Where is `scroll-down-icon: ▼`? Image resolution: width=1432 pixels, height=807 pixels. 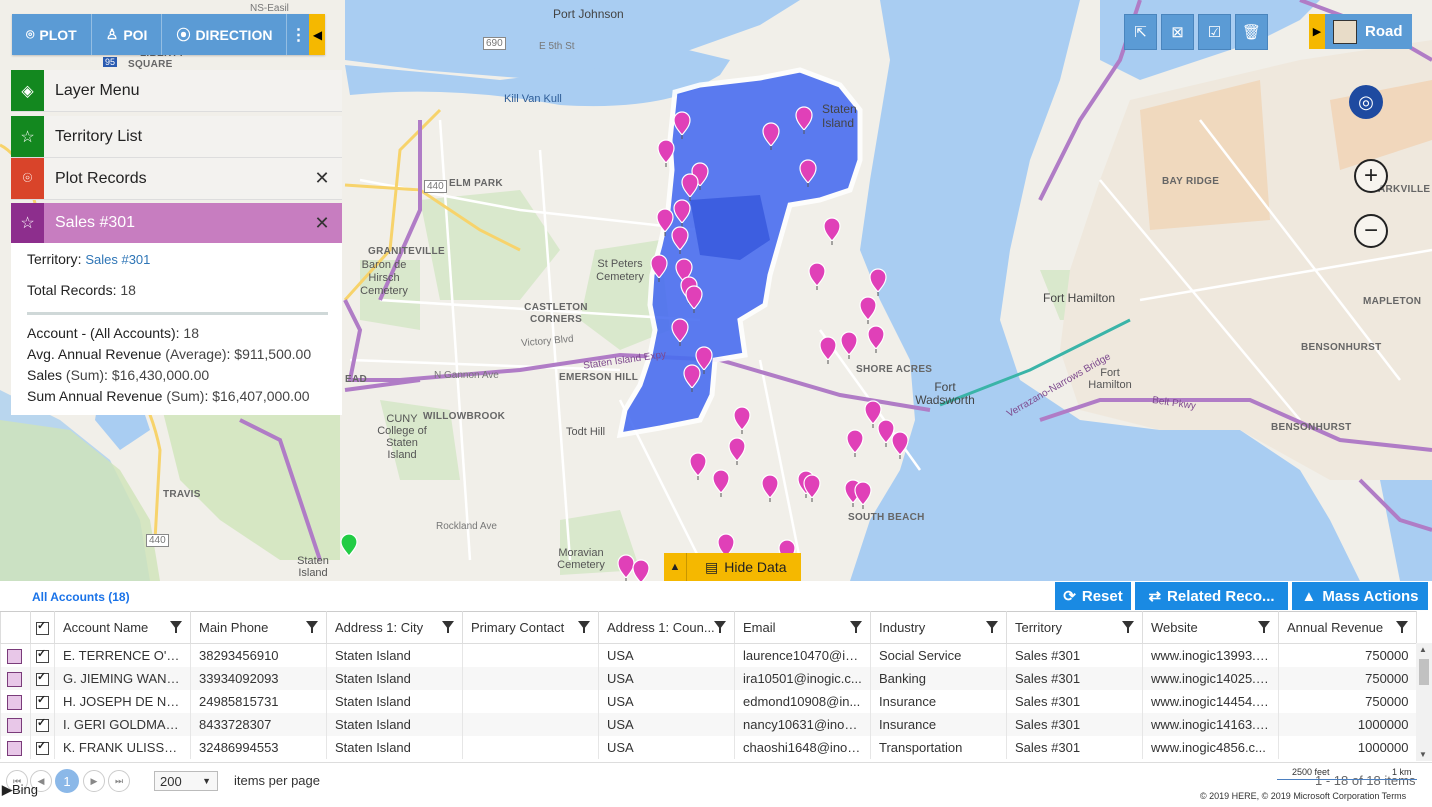
scroll-down-icon: ▼ is located at coordinates (1423, 754).